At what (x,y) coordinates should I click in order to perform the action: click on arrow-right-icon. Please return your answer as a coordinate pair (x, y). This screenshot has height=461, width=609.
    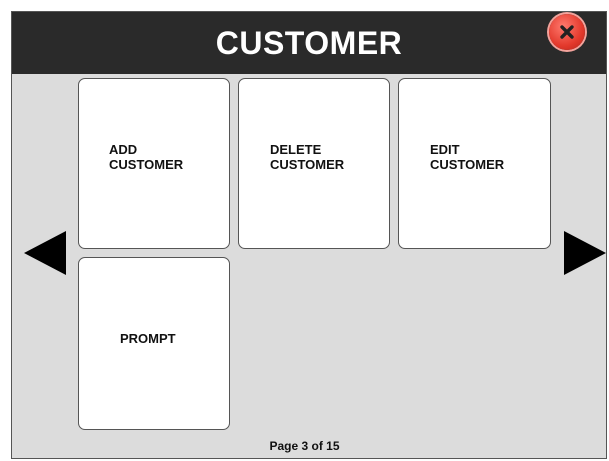
    Looking at the image, I should click on (585, 253).